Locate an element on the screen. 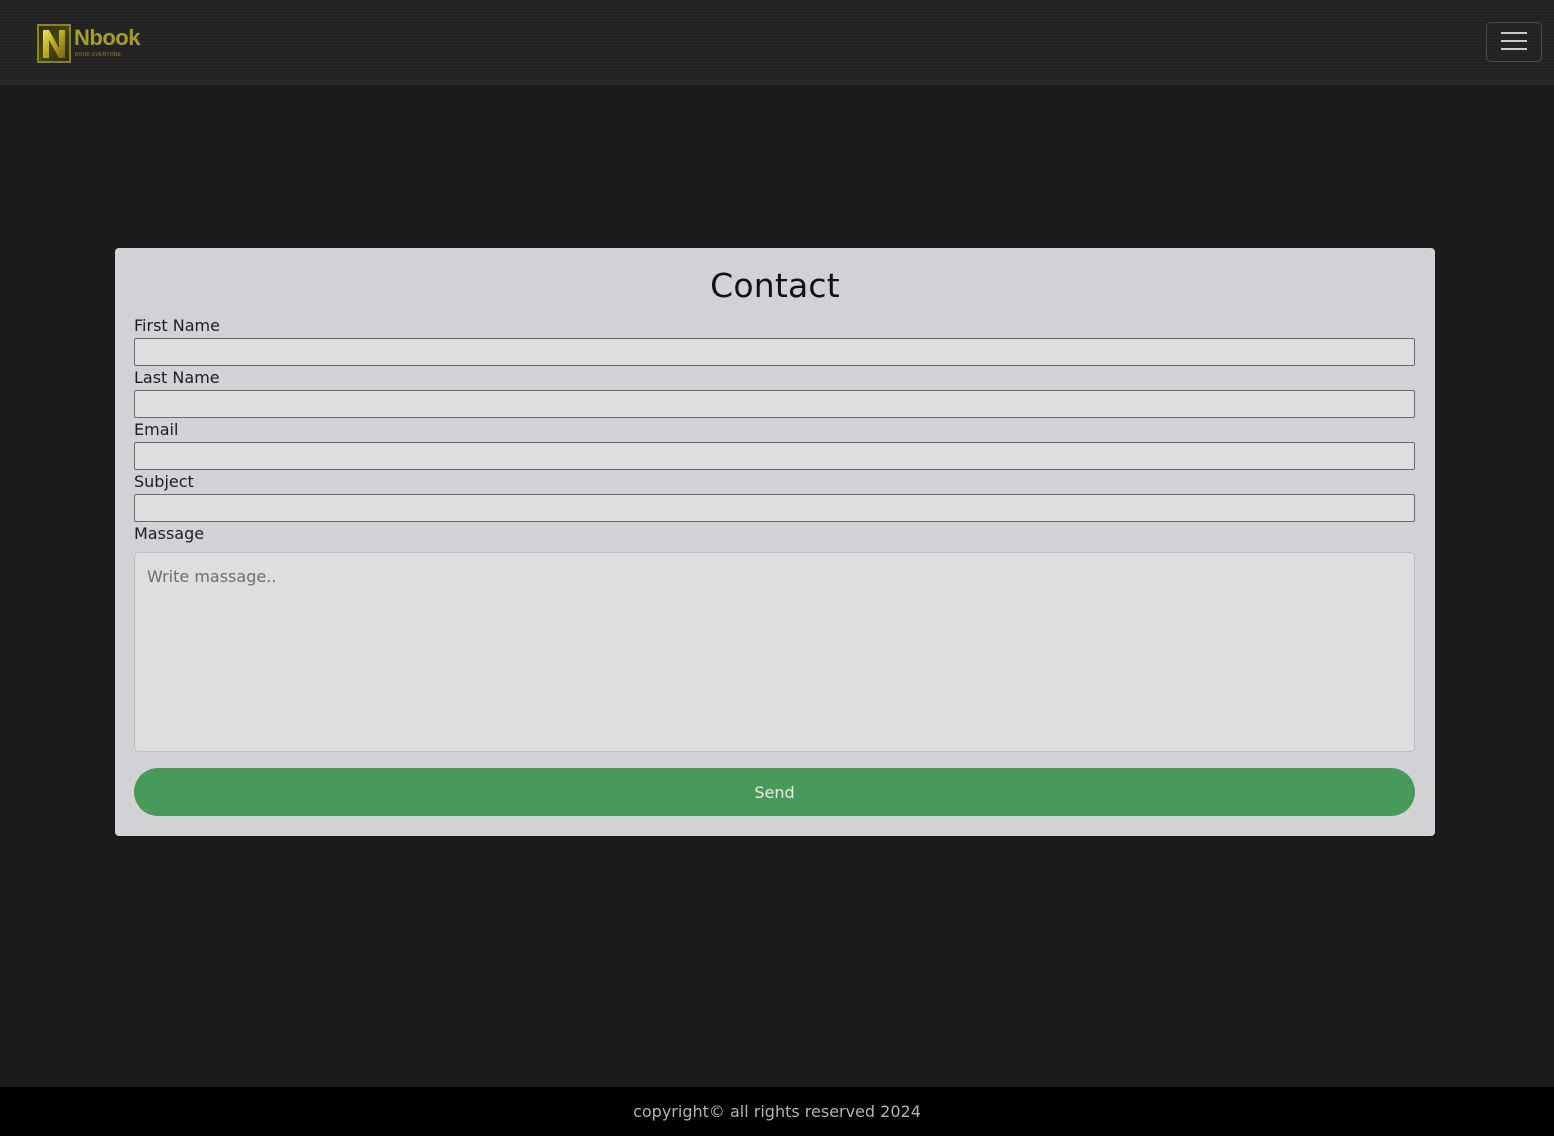 The height and width of the screenshot is (1136, 1554). brand-logo: Nbook BOOK EVERYONE is located at coordinates (92, 43).